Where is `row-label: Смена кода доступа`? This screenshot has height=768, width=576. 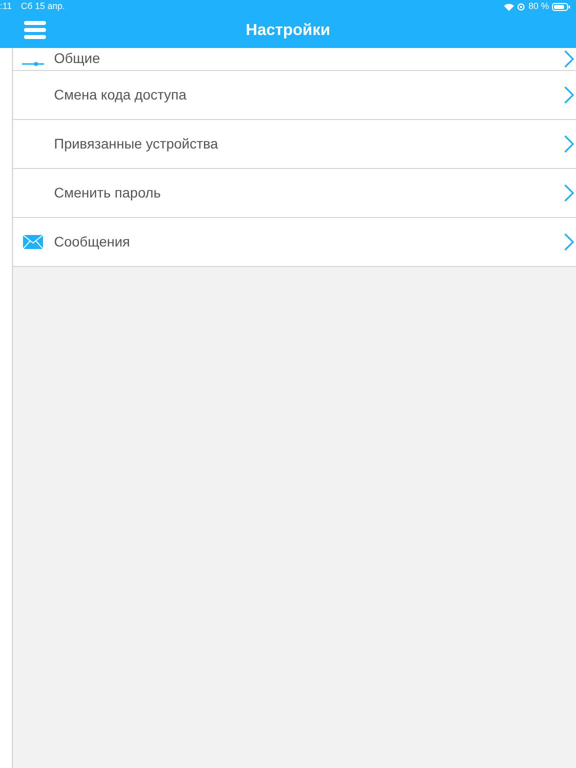 row-label: Смена кода доступа is located at coordinates (120, 95).